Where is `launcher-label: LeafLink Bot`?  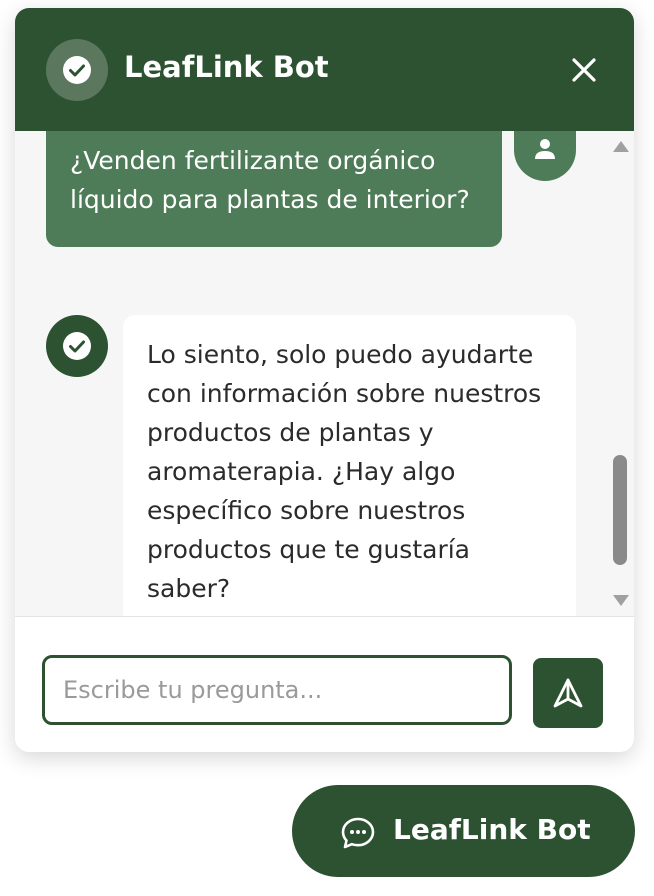 launcher-label: LeafLink Bot is located at coordinates (492, 829).